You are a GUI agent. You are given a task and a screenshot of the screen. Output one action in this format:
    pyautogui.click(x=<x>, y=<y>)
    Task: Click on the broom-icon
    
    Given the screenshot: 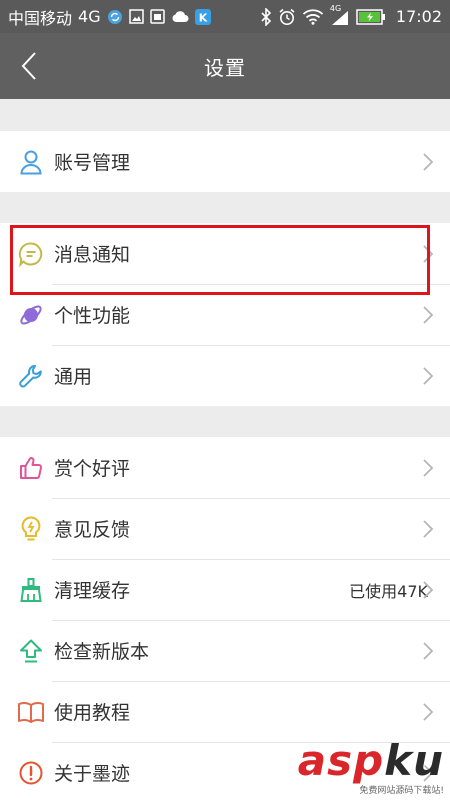 What is the action you would take?
    pyautogui.click(x=31, y=590)
    